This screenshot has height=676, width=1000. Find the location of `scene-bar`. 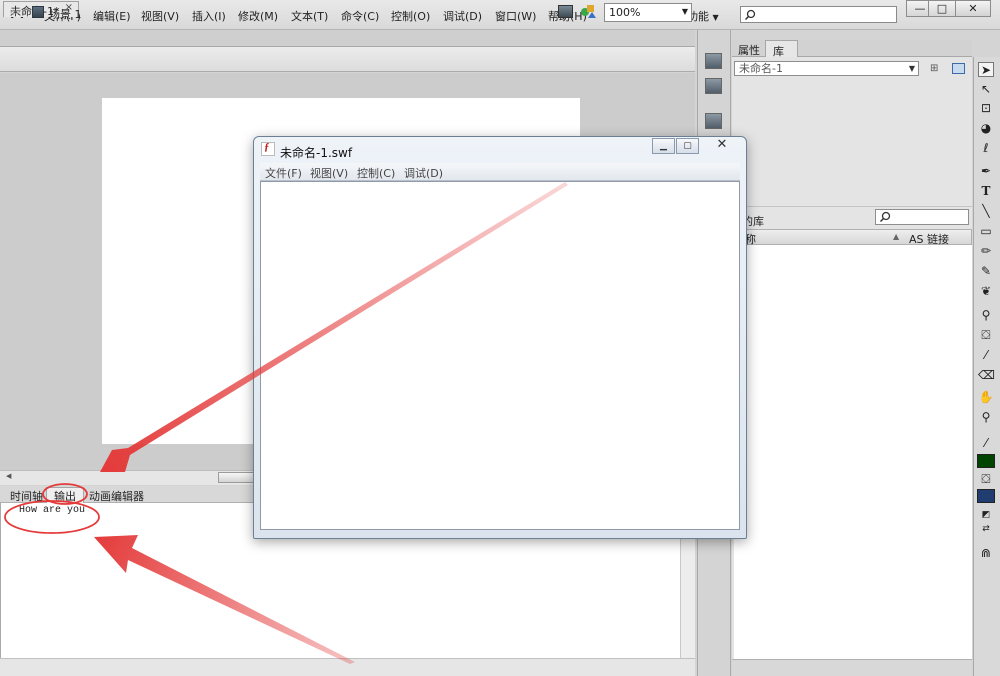

scene-bar is located at coordinates (347, 59).